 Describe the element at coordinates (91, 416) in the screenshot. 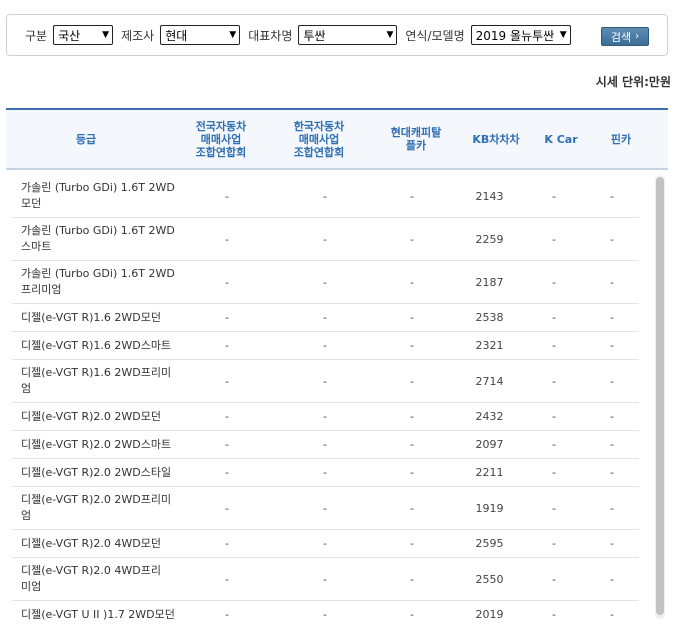

I see `grade-cell: 디젤(e-VGT R)2.0 2WD모던` at that location.